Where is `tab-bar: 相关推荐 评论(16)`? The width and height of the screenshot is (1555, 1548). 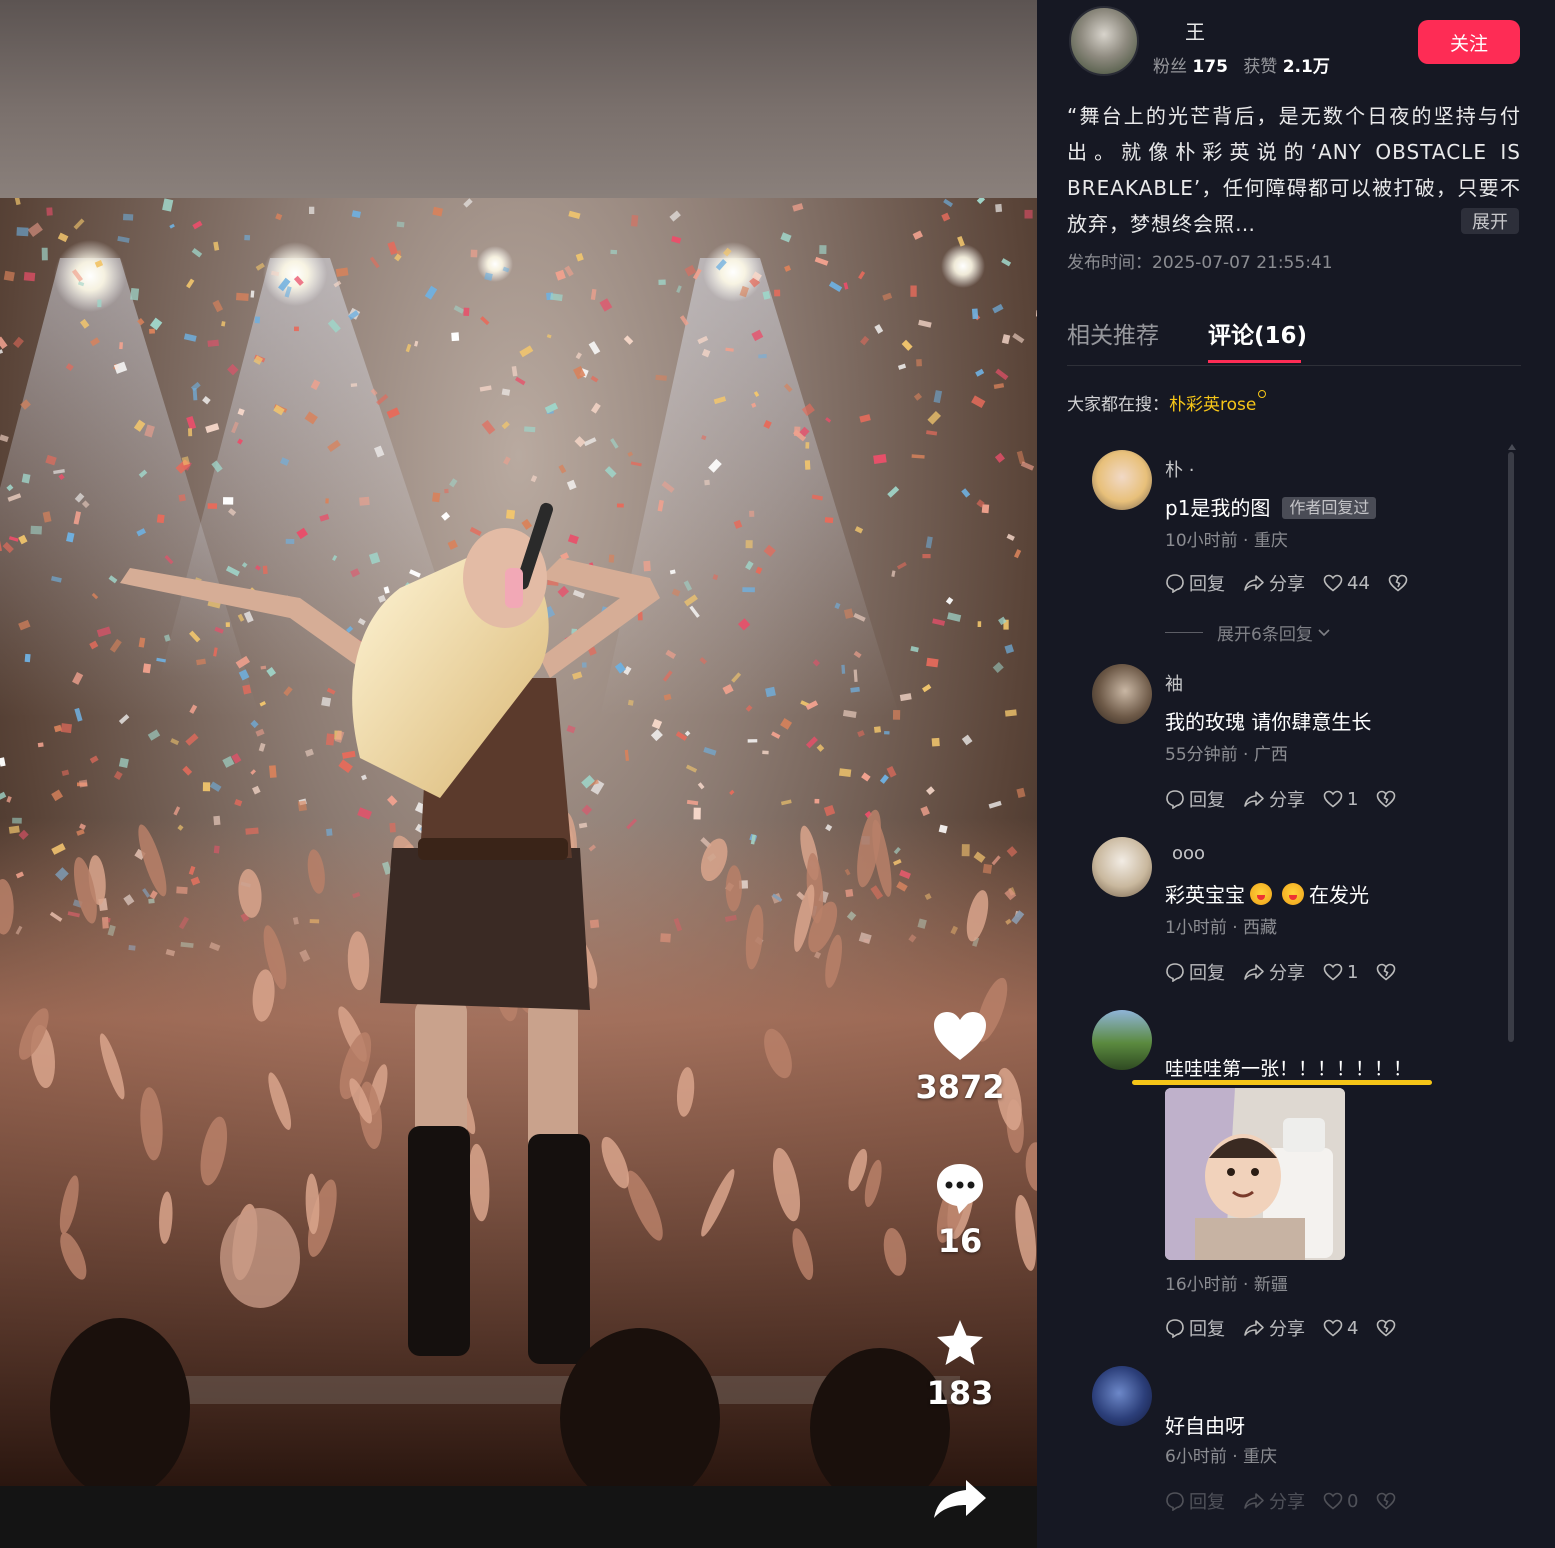 tab-bar: 相关推荐 评论(16) is located at coordinates (1294, 341).